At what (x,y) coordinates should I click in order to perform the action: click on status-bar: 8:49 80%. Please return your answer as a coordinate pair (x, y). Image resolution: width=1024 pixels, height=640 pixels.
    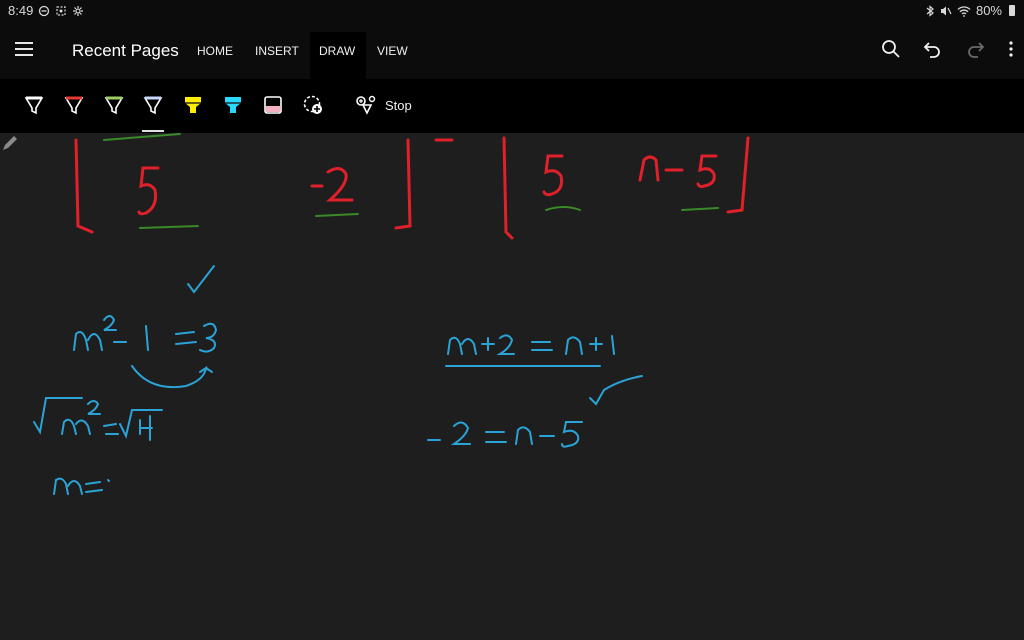
    Looking at the image, I should click on (512, 11).